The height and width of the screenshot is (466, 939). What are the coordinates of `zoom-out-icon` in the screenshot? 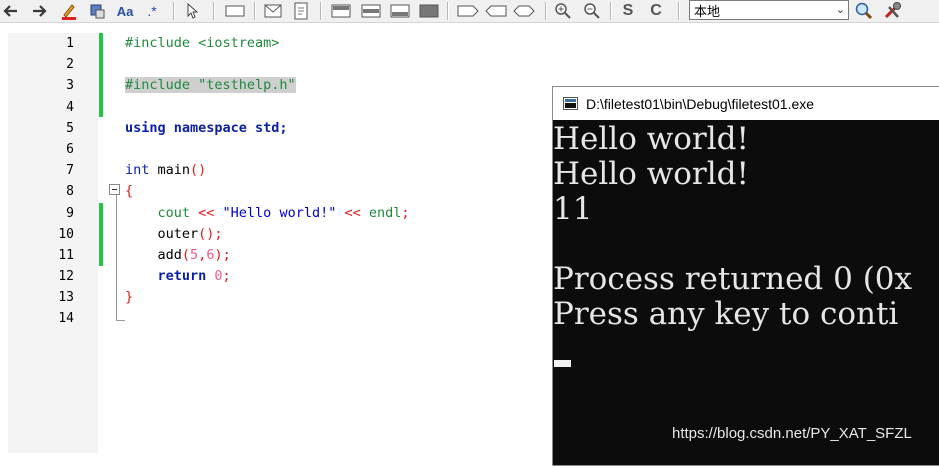 It's located at (592, 11).